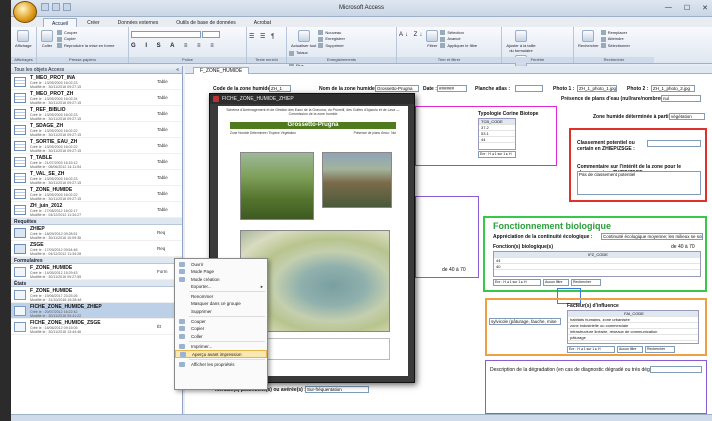 The width and height of the screenshot is (712, 421). What do you see at coordinates (452, 88) in the screenshot?
I see `date-field: ######` at bounding box center [452, 88].